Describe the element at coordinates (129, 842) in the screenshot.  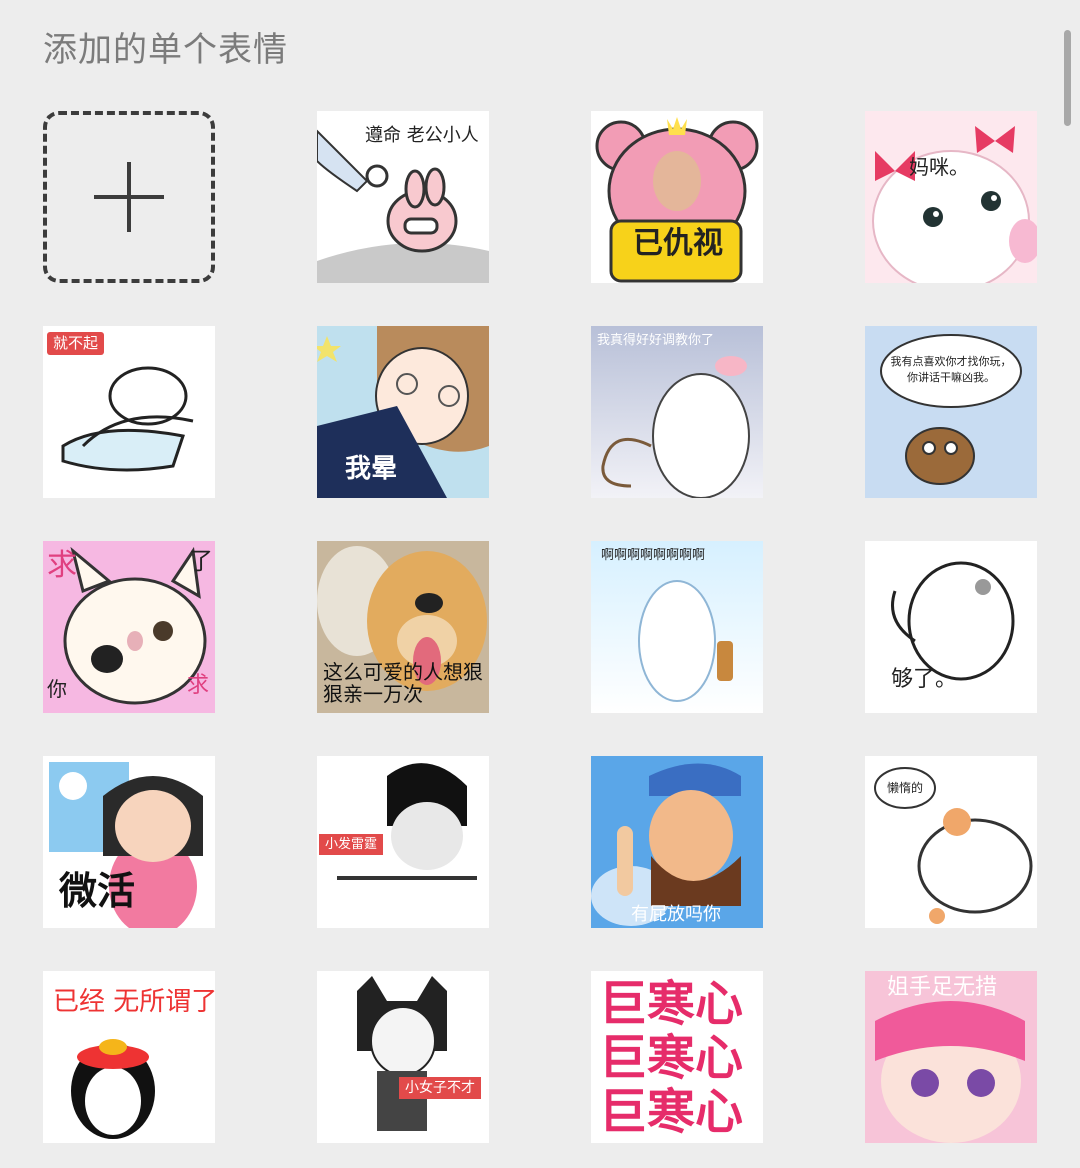
I see `sticker-tired-girl: 微活` at that location.